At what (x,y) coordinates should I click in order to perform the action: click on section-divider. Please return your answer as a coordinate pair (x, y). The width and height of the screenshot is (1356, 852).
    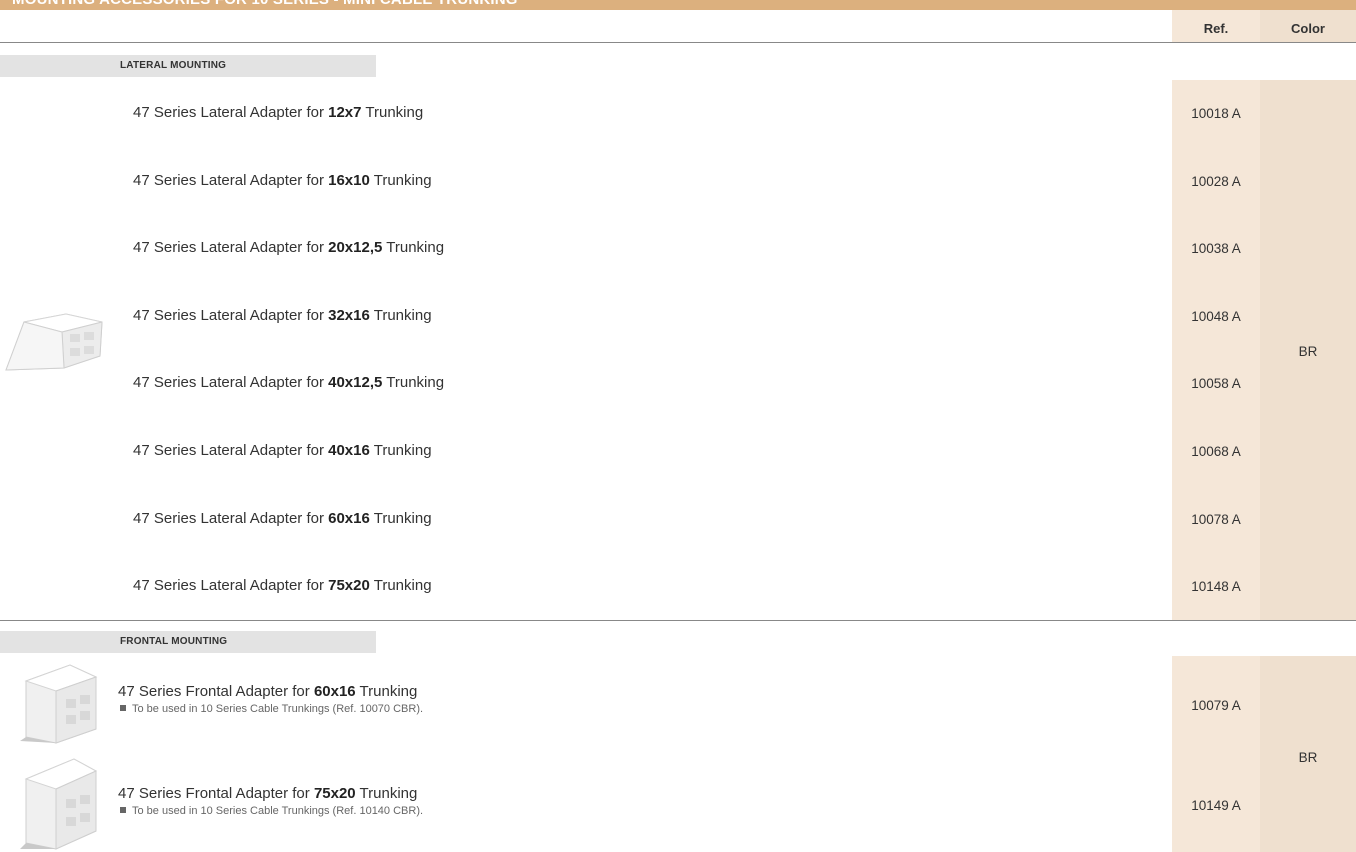
    Looking at the image, I should click on (678, 620).